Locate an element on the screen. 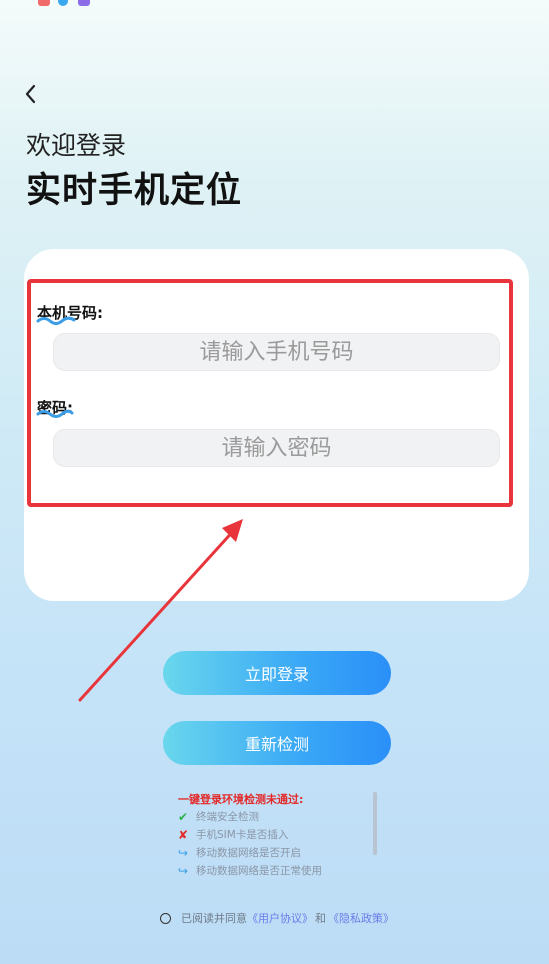  list-item: ↪ 移动数据网络是否正常使用 is located at coordinates (250, 870).